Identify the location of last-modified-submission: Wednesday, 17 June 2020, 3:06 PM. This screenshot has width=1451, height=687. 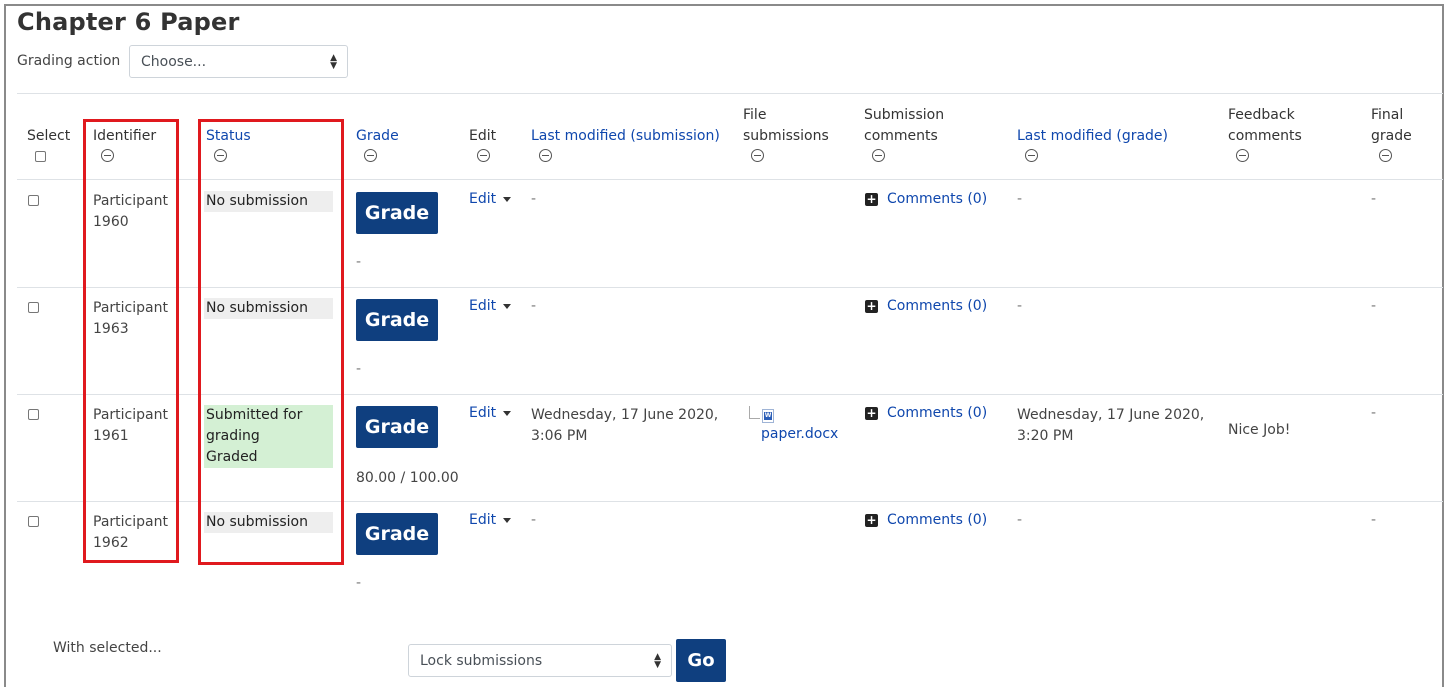
(624, 426).